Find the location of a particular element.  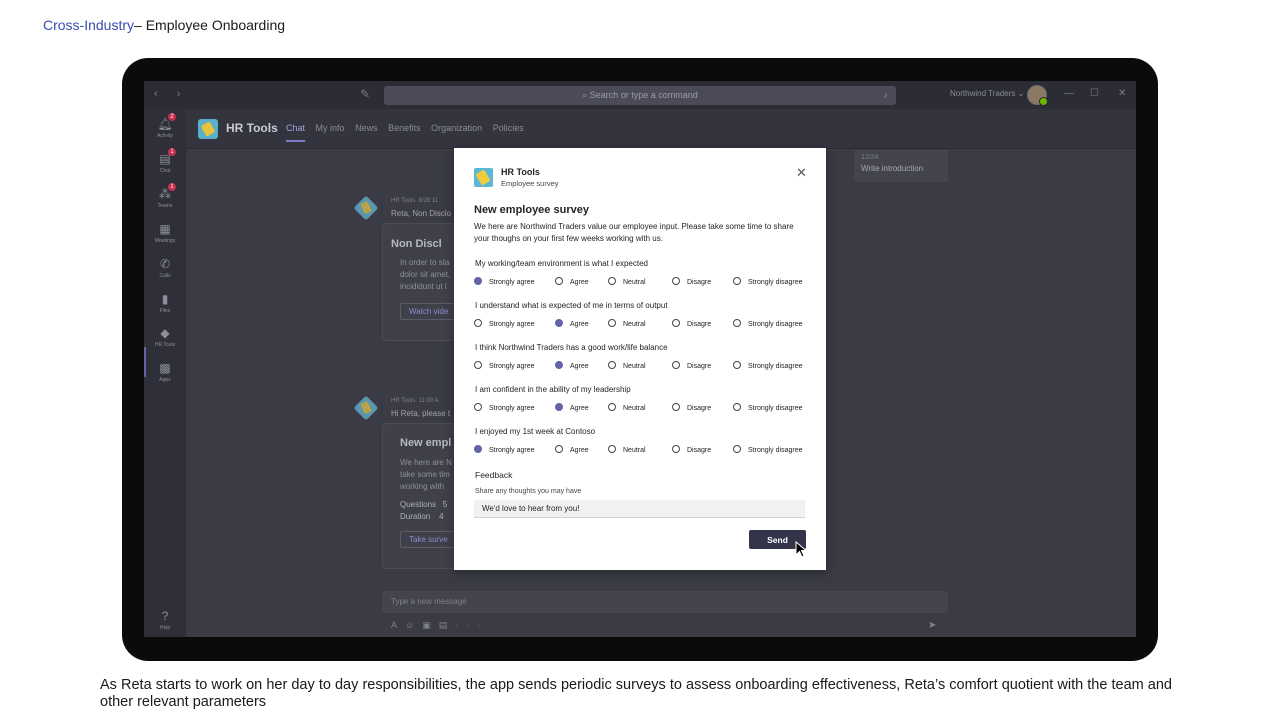

compose-box: Type a new message is located at coordinates (665, 602).